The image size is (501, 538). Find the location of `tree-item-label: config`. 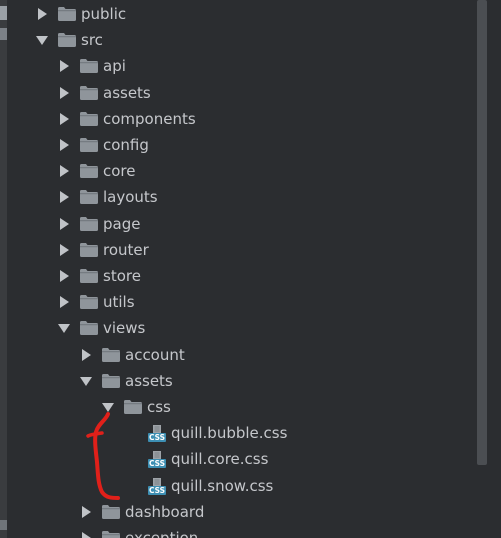

tree-item-label: config is located at coordinates (126, 145).